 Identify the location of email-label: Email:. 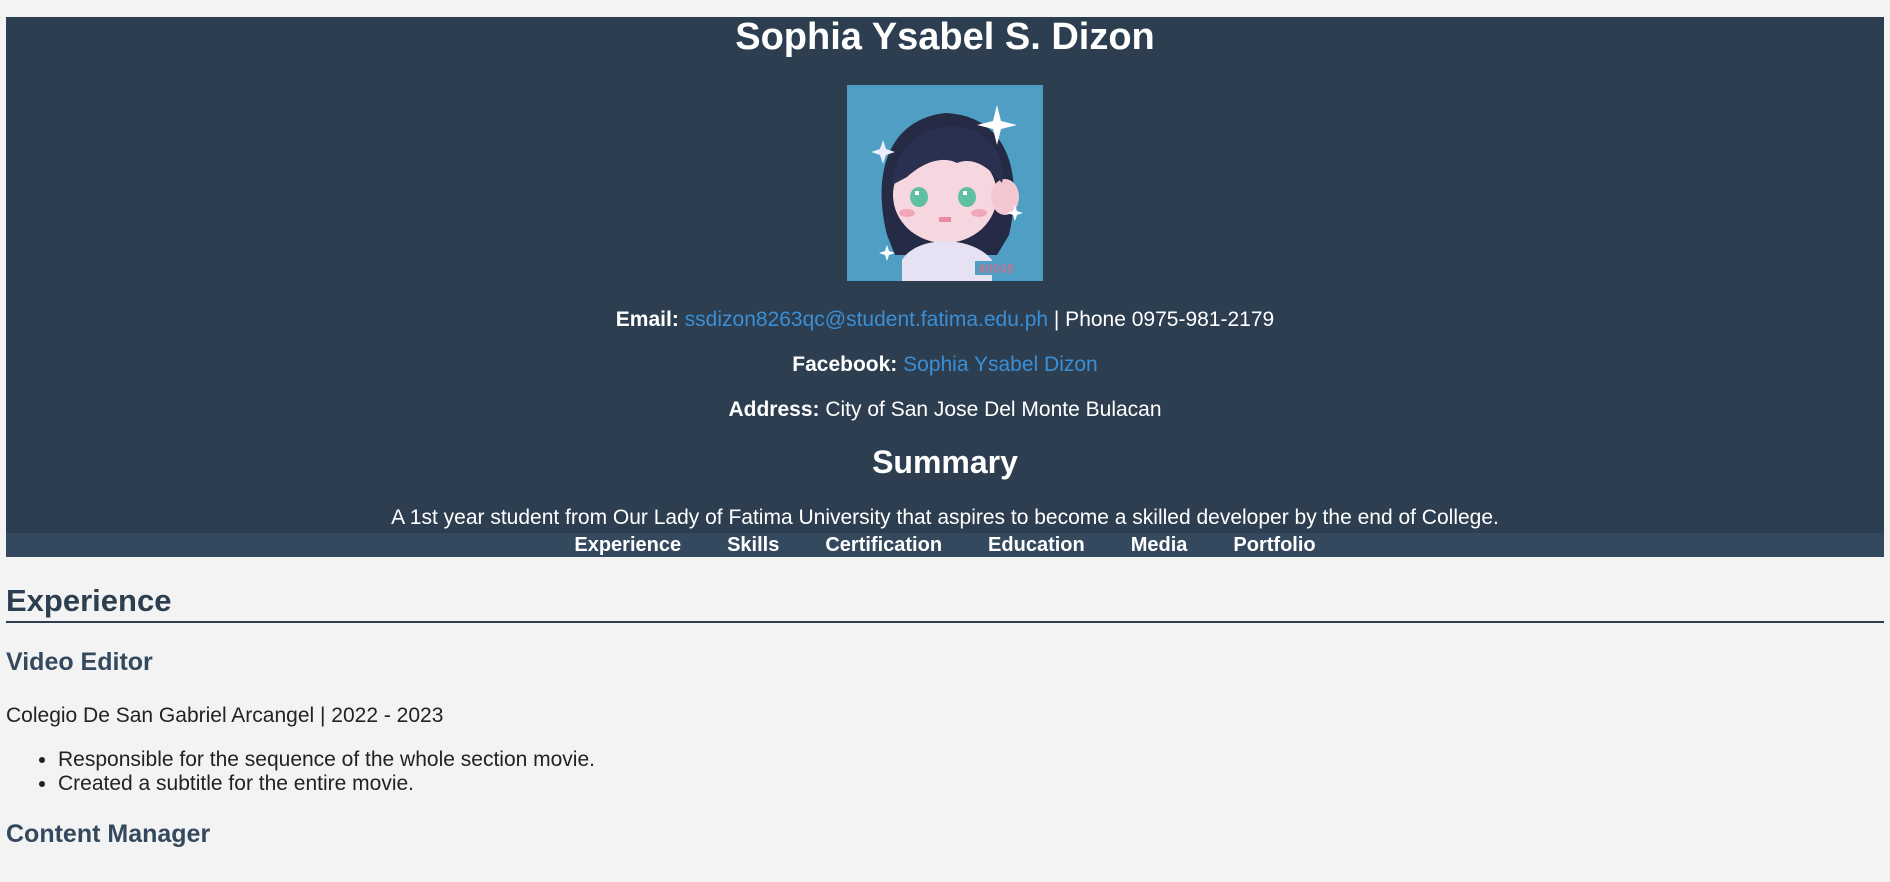
(647, 319).